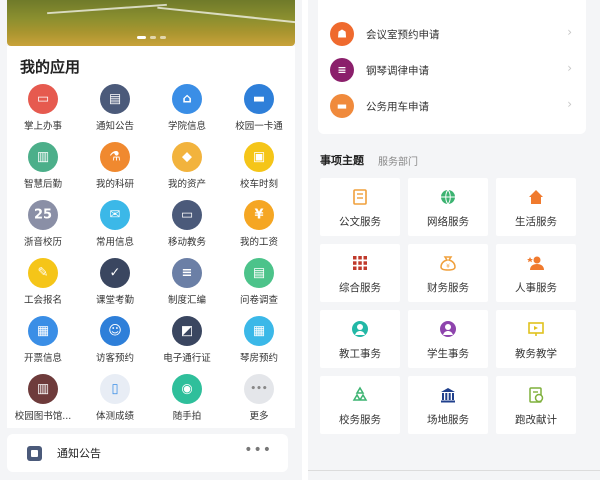 This screenshot has width=600, height=480. Describe the element at coordinates (186, 242) in the screenshot. I see `app-label: 移动教务` at that location.